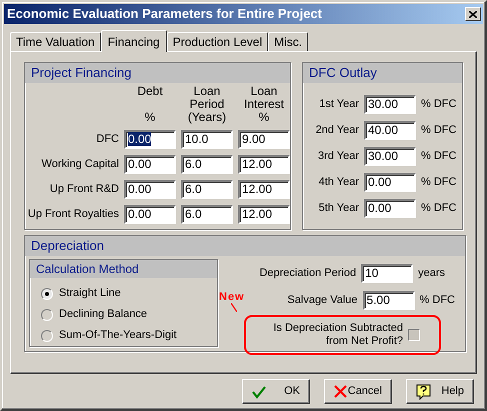 Image resolution: width=487 pixels, height=411 pixels. I want to click on check-icon, so click(259, 391).